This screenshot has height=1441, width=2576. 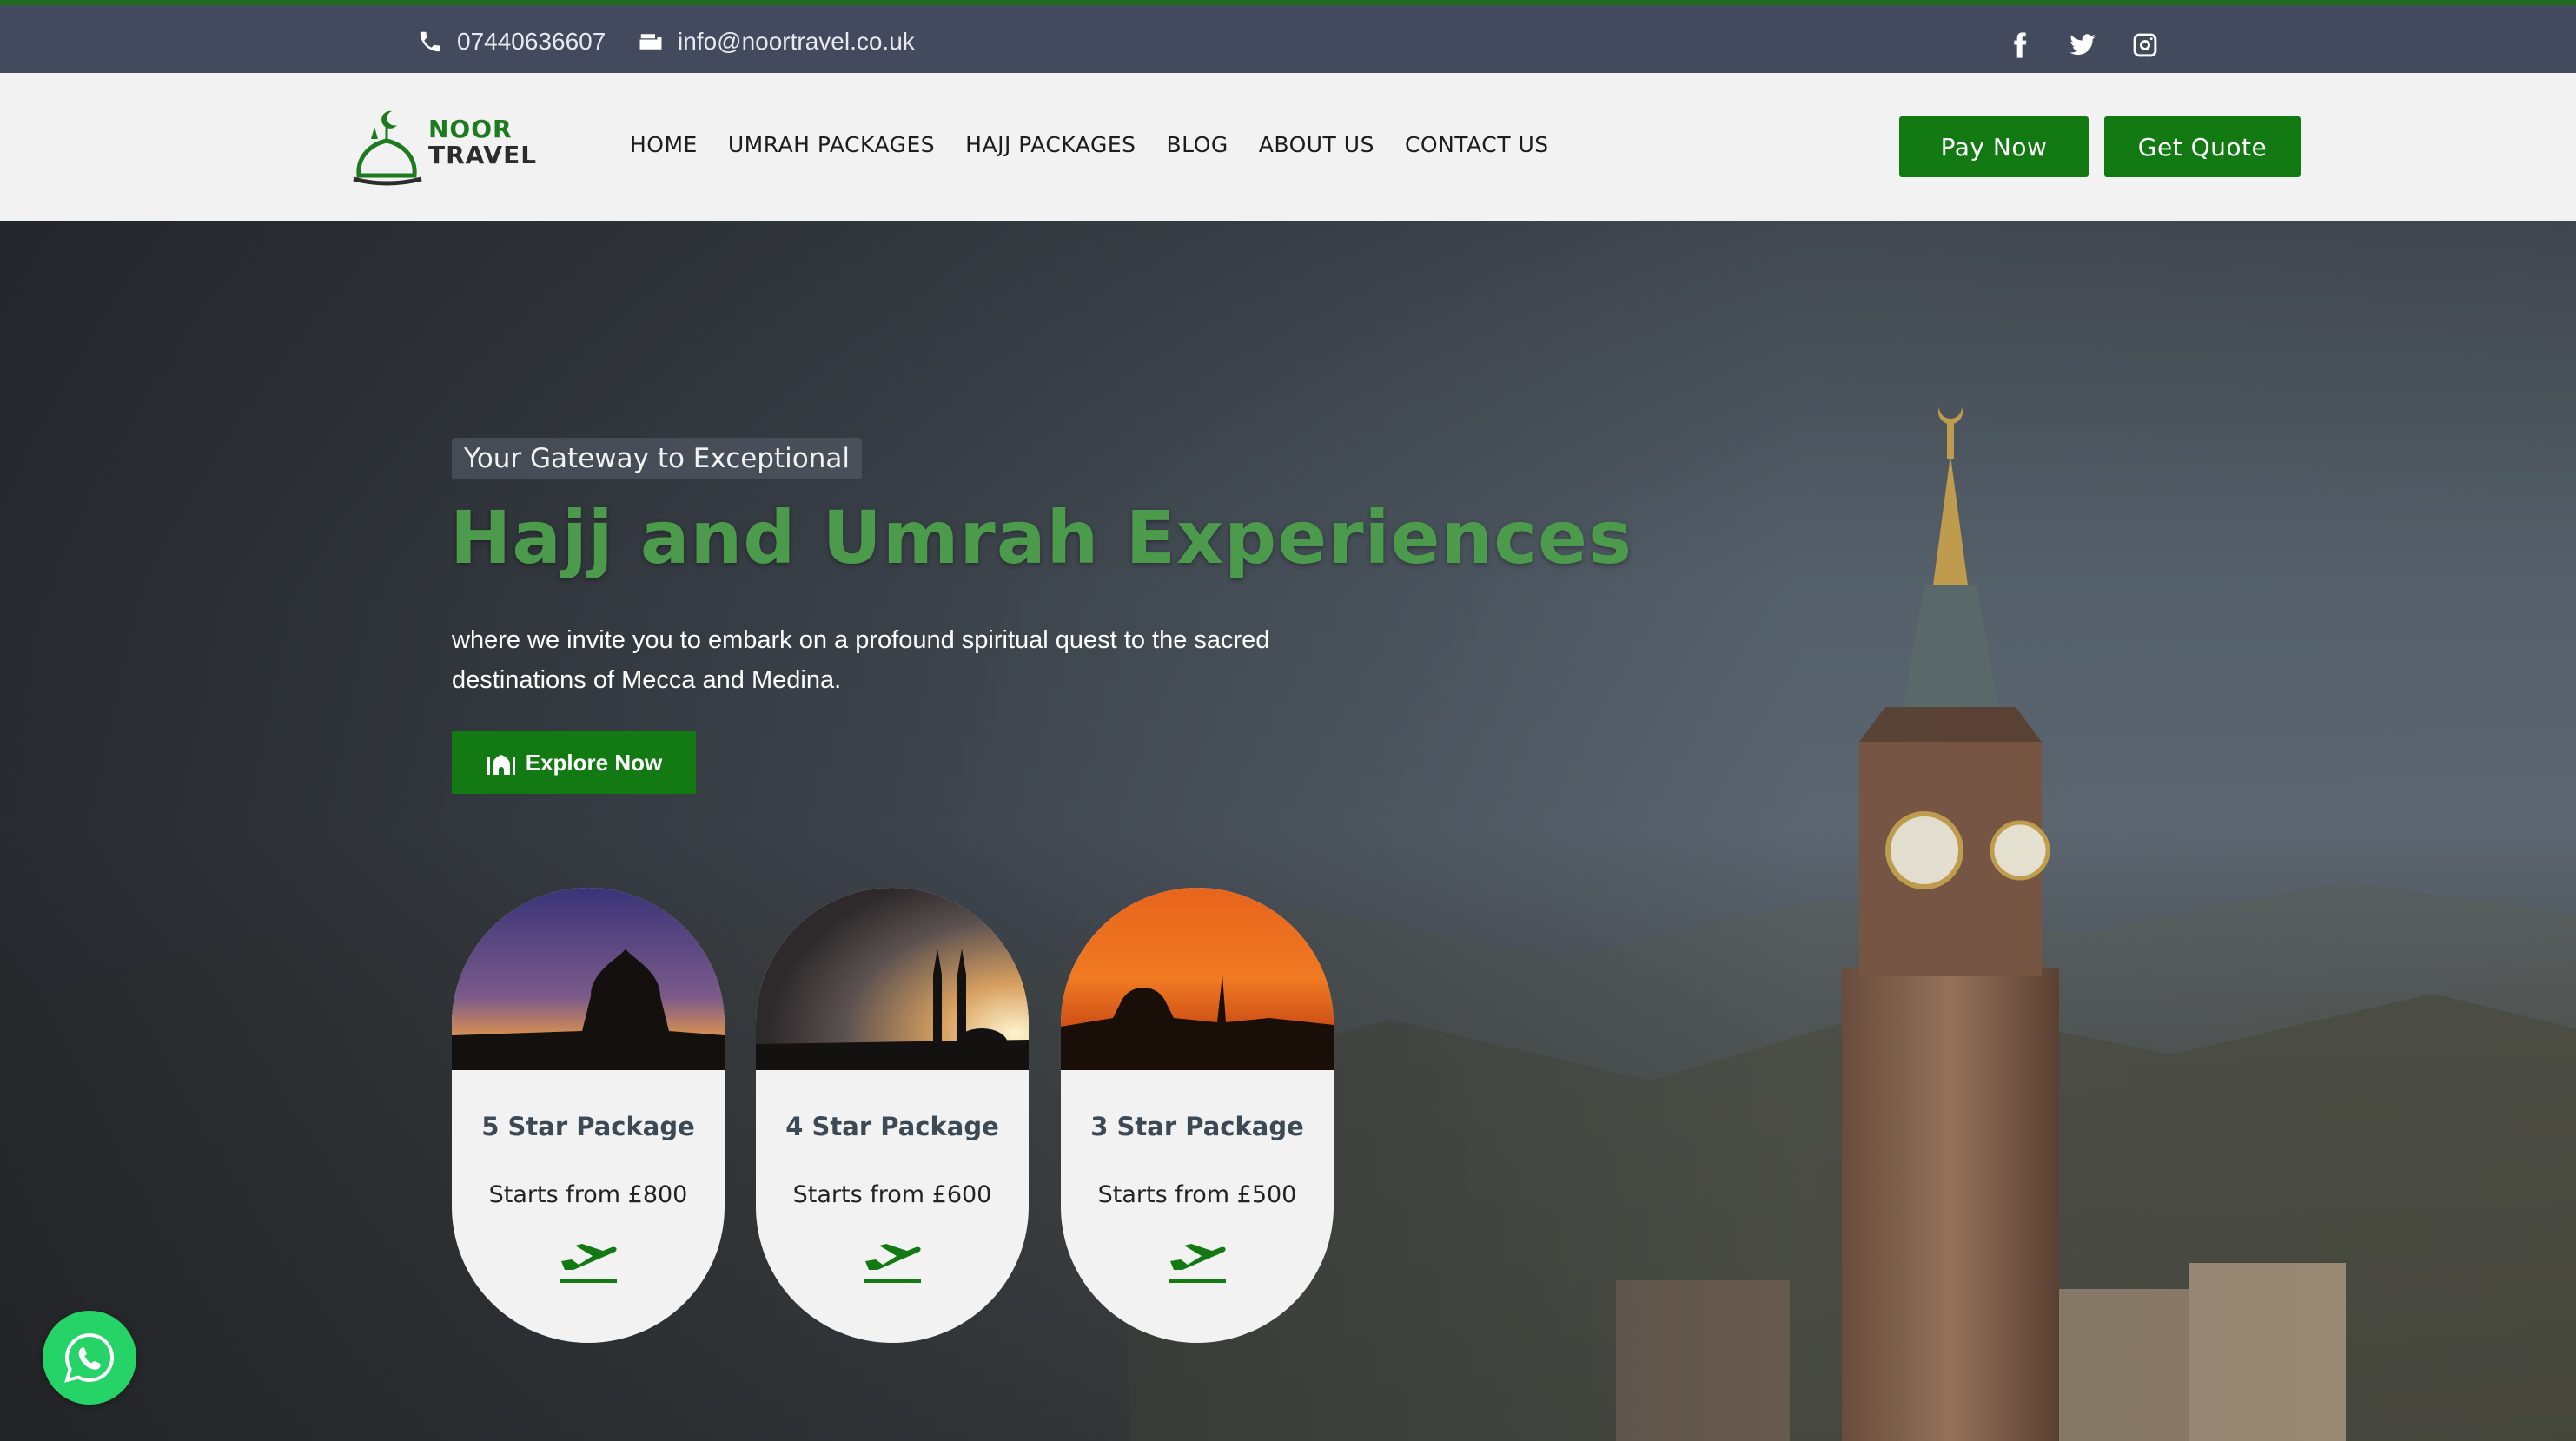 I want to click on package-price: Starts from £600, so click(x=892, y=1194).